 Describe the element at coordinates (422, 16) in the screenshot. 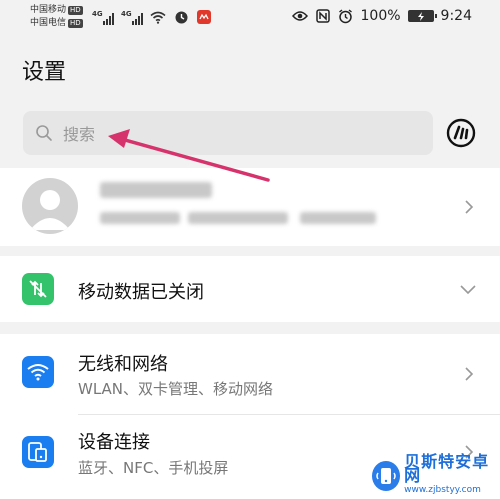

I see `battery-icon` at that location.